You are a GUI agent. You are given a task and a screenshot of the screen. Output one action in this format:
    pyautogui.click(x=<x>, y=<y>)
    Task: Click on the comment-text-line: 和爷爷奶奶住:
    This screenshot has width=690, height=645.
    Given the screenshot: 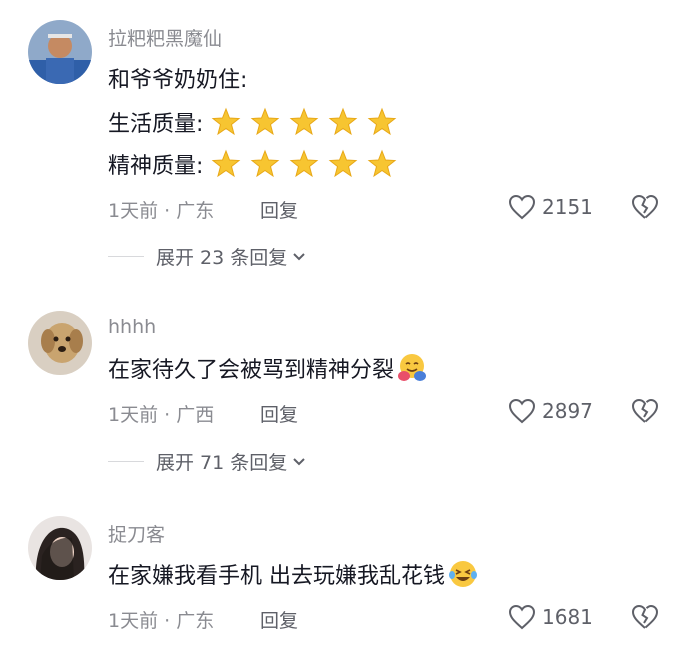 What is the action you would take?
    pyautogui.click(x=177, y=78)
    